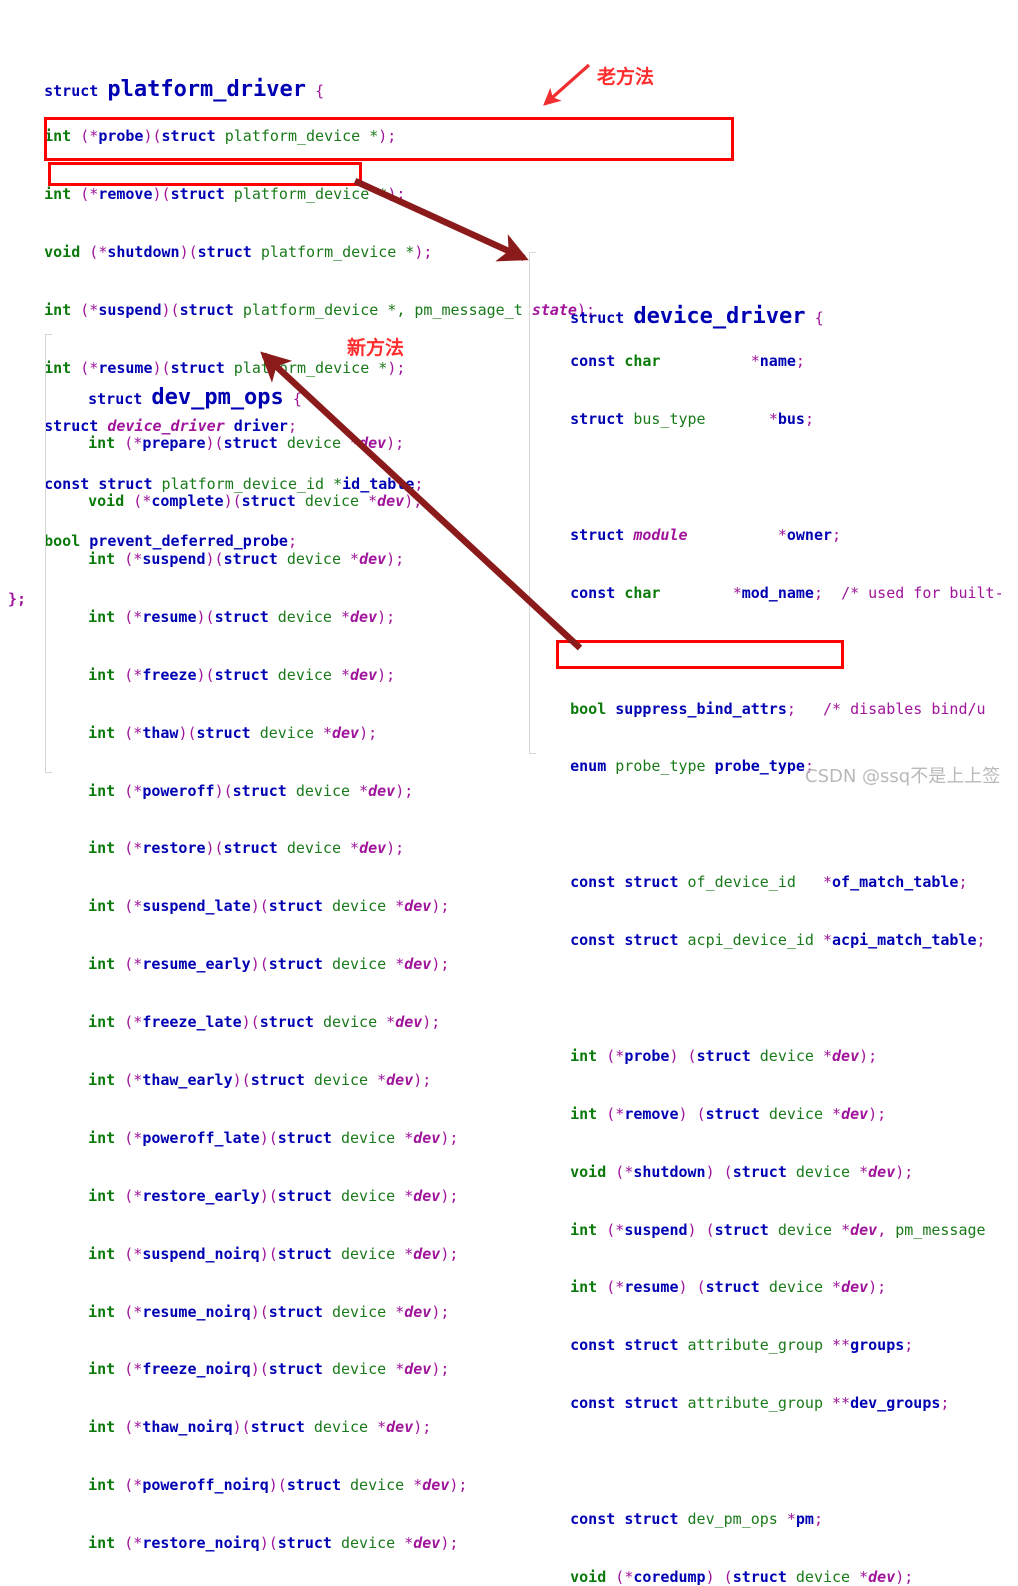  Describe the element at coordinates (724, 1055) in the screenshot. I see `code-line: int (*probe) (struct device *dev);` at that location.